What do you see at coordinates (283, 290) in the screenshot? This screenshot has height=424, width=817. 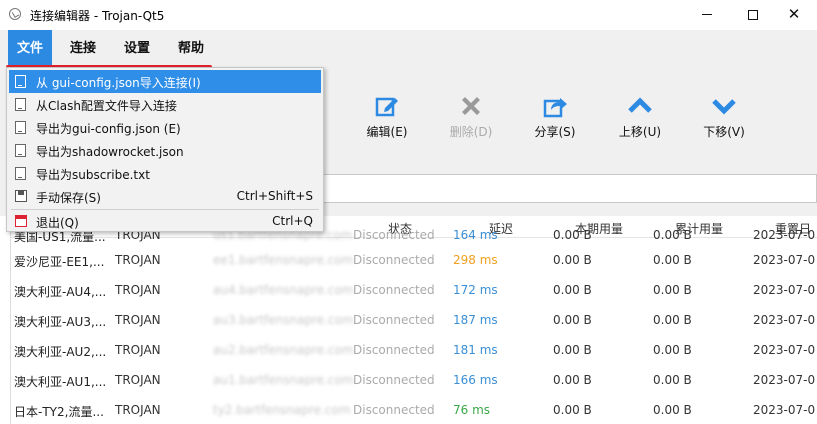 I see `row-address: au4.bartfensnapre.com` at bounding box center [283, 290].